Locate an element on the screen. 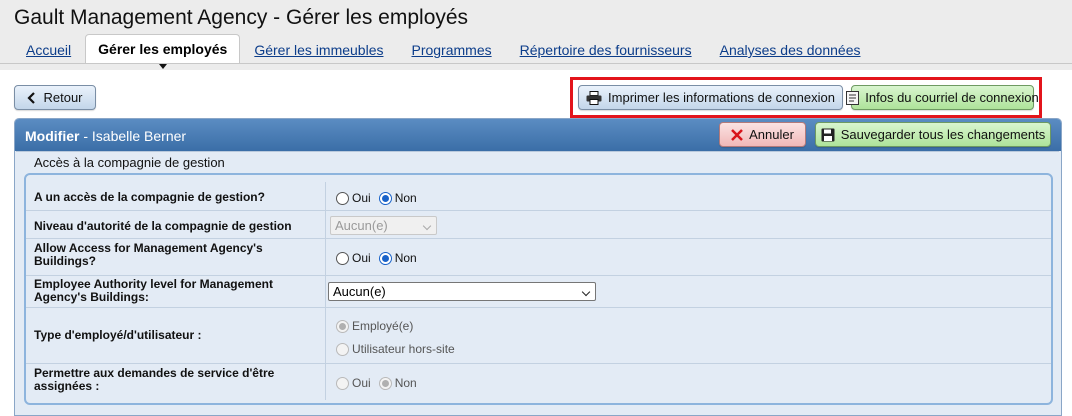 Image resolution: width=1072 pixels, height=416 pixels. cancel-button: Annuler is located at coordinates (762, 134).